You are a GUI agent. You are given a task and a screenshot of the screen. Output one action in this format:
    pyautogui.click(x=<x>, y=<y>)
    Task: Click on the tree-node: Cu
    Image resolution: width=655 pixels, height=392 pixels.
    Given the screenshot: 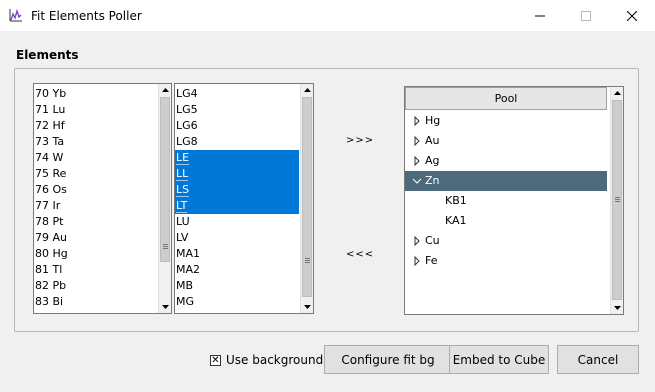 What is the action you would take?
    pyautogui.click(x=506, y=241)
    